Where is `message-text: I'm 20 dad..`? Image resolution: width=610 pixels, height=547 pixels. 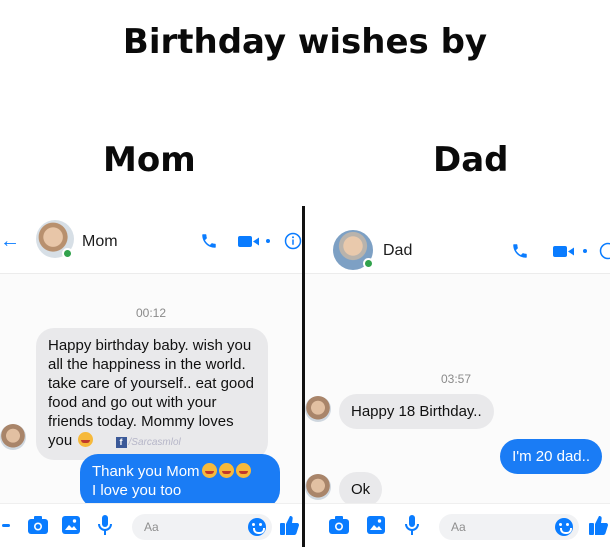
message-text: I'm 20 dad.. is located at coordinates (551, 456).